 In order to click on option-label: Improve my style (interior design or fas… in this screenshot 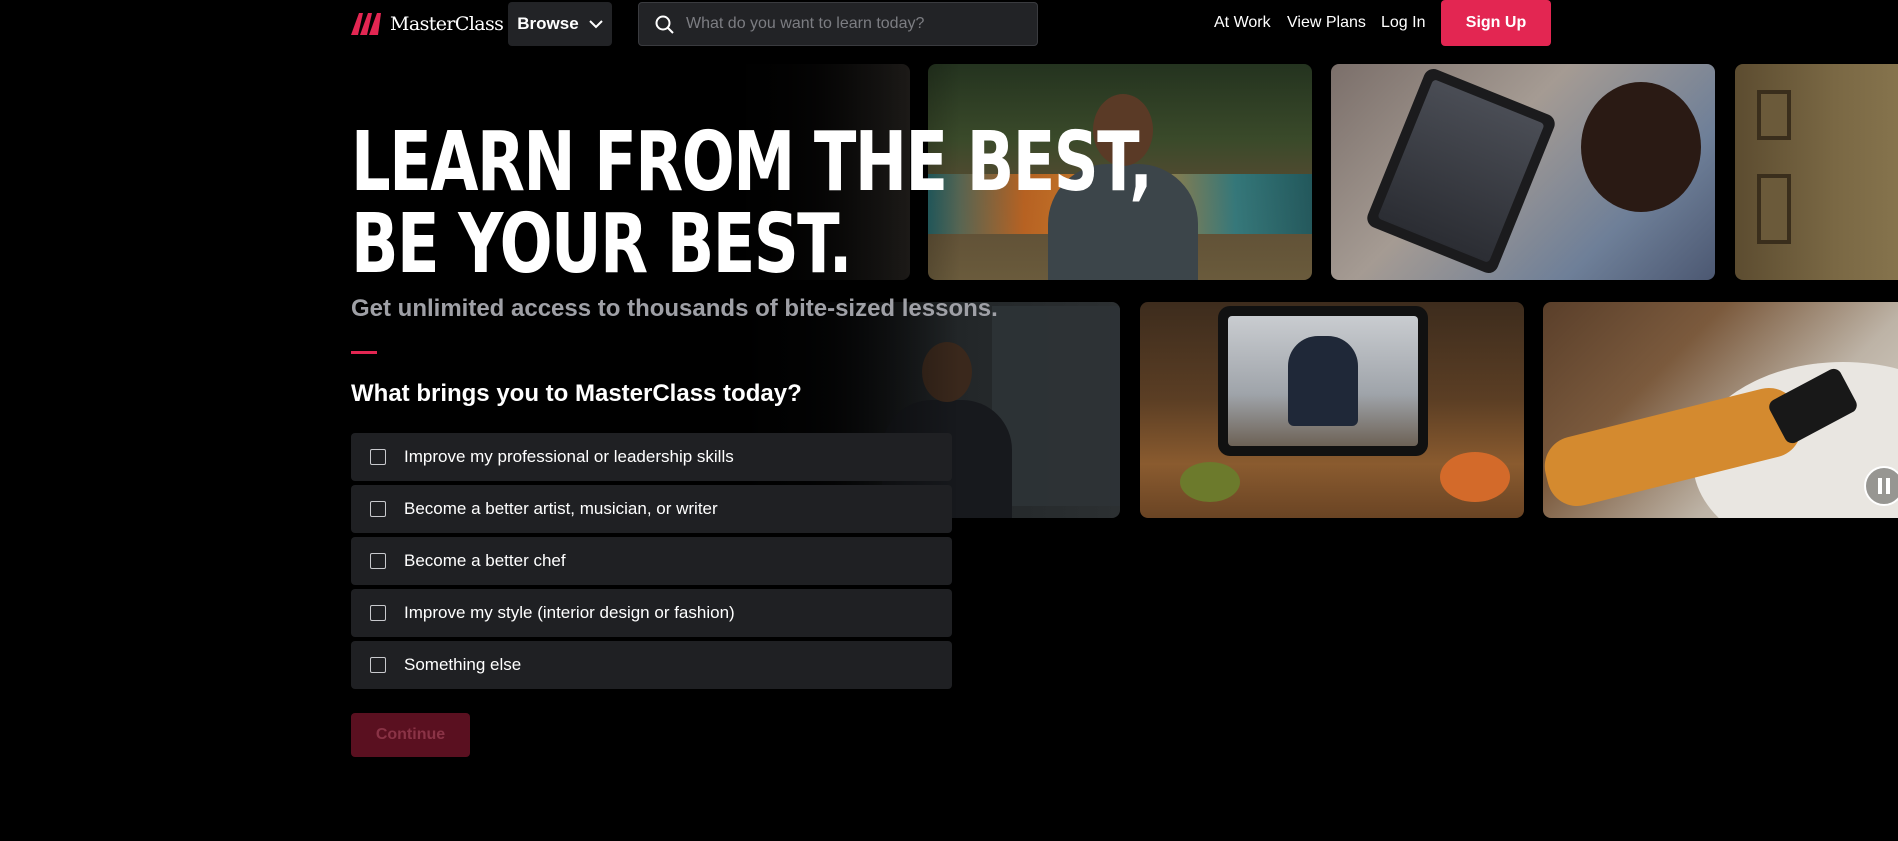, I will do `click(569, 612)`.